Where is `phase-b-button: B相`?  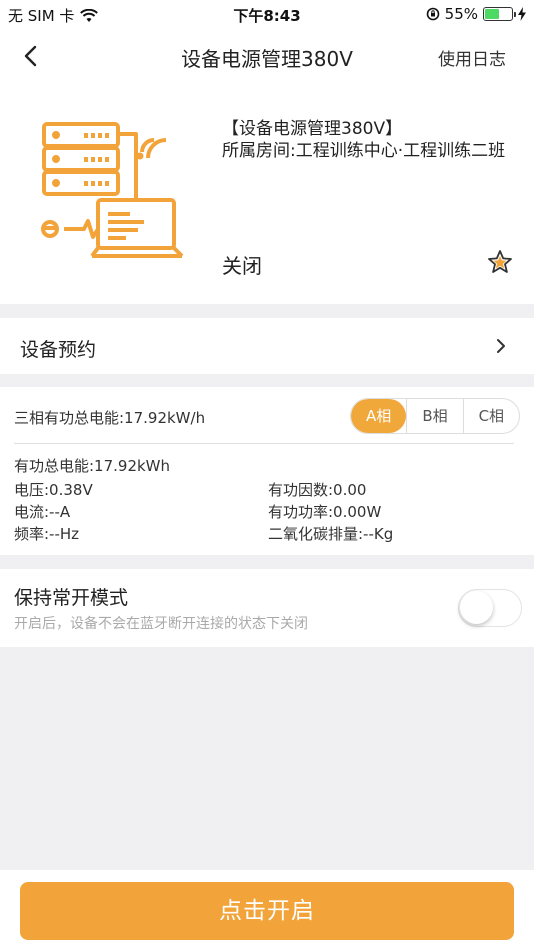
phase-b-button: B相 is located at coordinates (434, 416).